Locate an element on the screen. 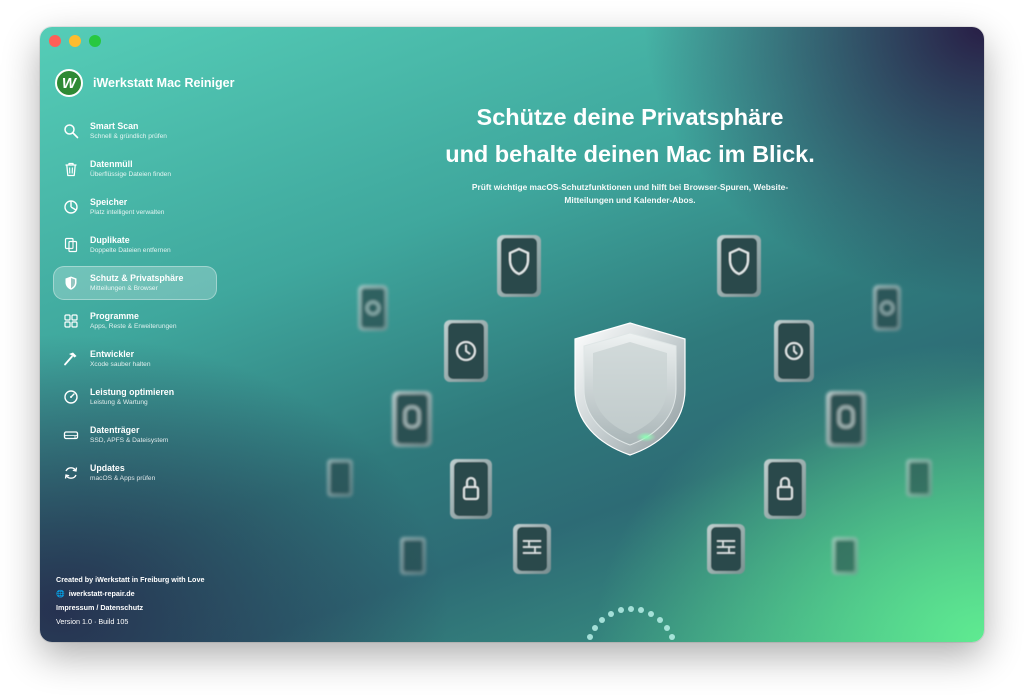  website-link-label: iwerkstatt-repair.de is located at coordinates (101, 593).